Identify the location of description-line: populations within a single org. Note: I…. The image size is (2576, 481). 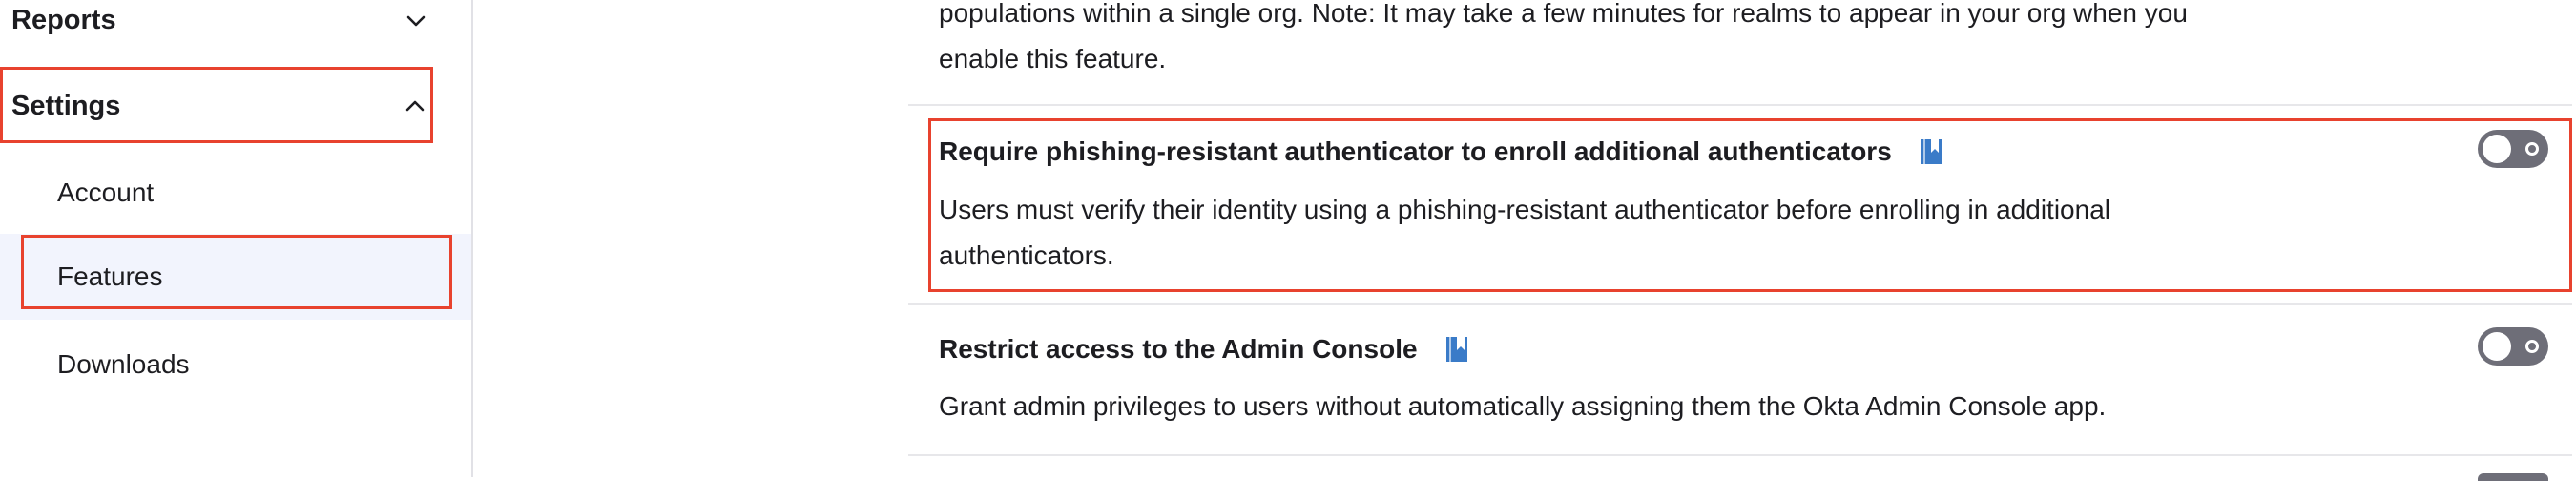
(1563, 14).